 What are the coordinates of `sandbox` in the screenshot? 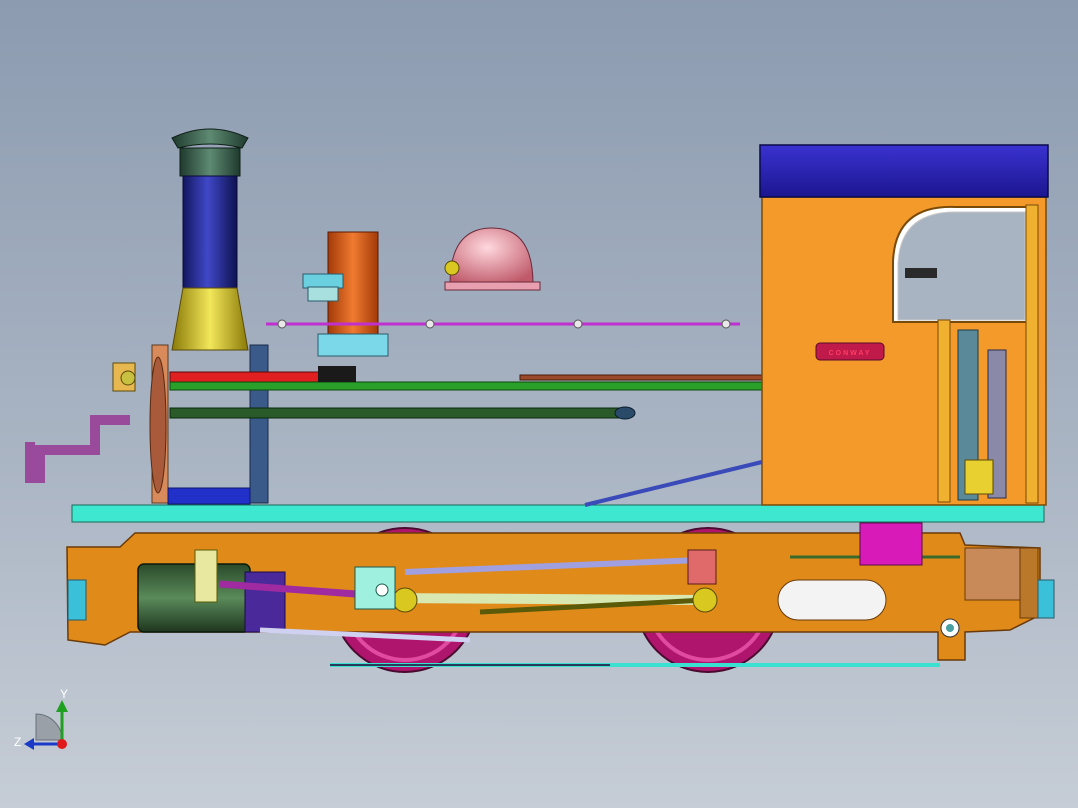 It's located at (345, 294).